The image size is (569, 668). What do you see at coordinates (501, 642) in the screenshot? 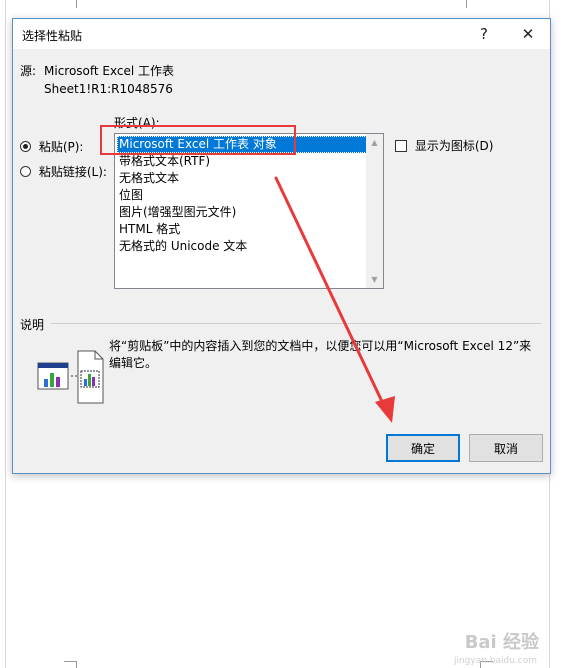
I see `baidu-watermark: Bai 经验` at bounding box center [501, 642].